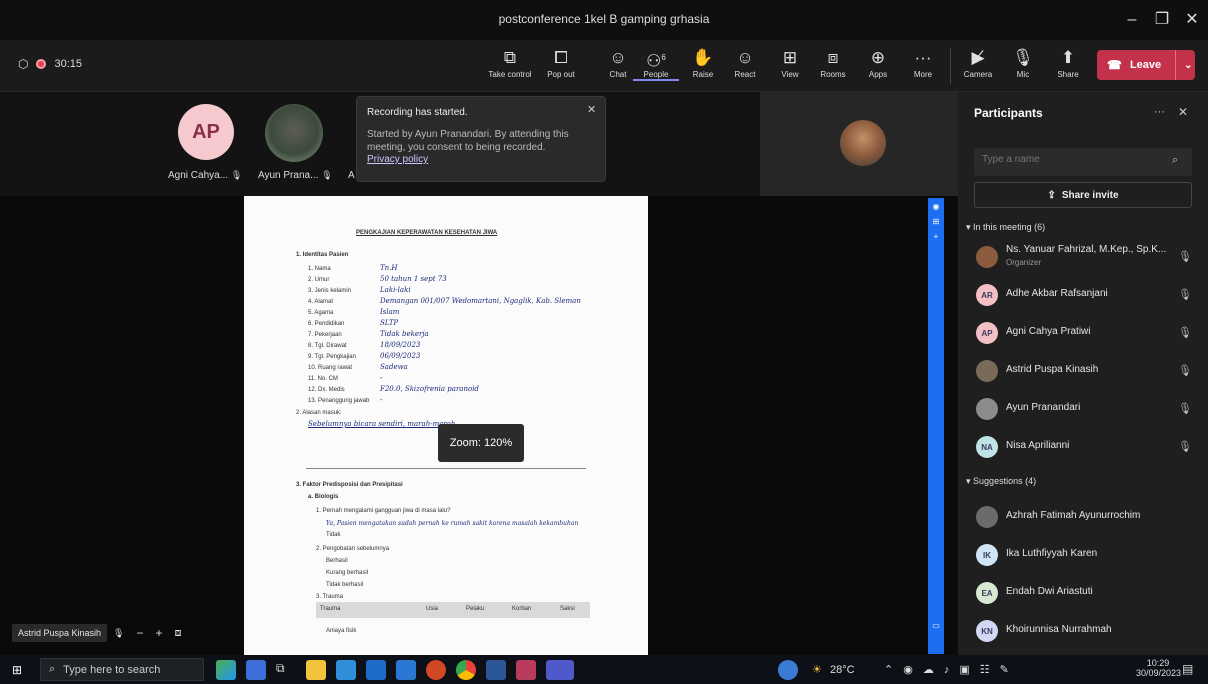 This screenshot has height=684, width=1208. I want to click on clock: 10:29 30/09/2023, so click(1158, 668).